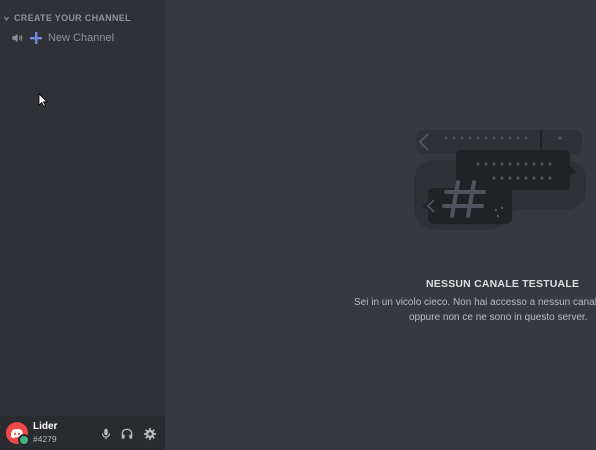 This screenshot has width=596, height=450. I want to click on online-status-dot, so click(24, 440).